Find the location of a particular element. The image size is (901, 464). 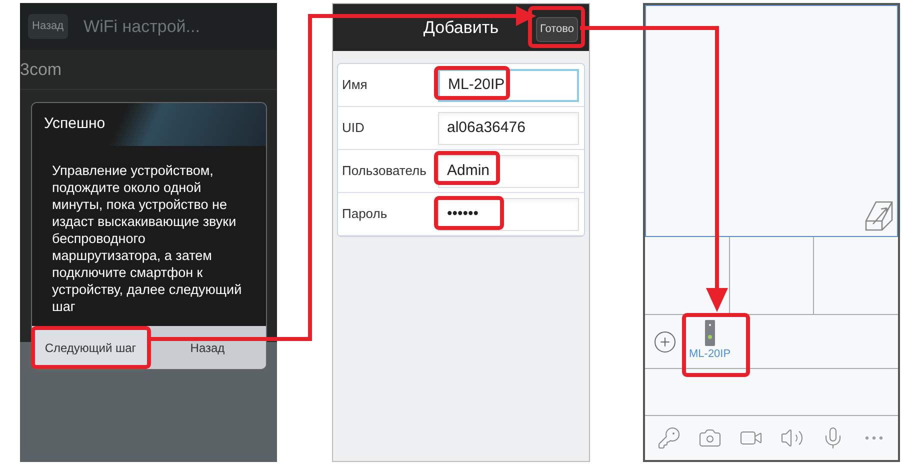

dialog-message: Управление устройством, подождите около одной минуты, пока устройство не издаст выскакивающие звуки беспроводного маршрутизатора, а затем подключите смартфон к устройству, далее следующий шаг is located at coordinates (147, 239).